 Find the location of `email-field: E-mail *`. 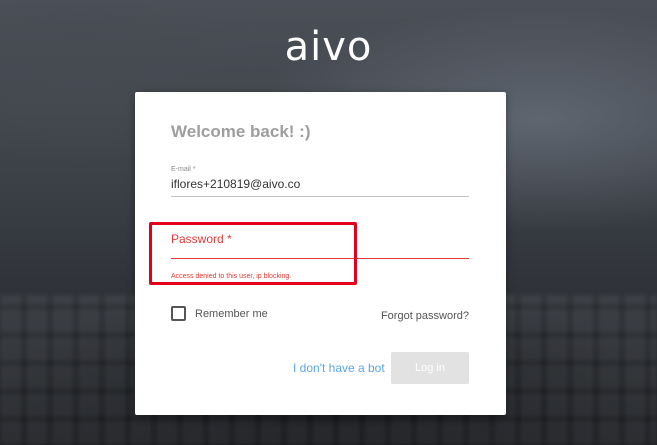

email-field: E-mail * is located at coordinates (320, 181).